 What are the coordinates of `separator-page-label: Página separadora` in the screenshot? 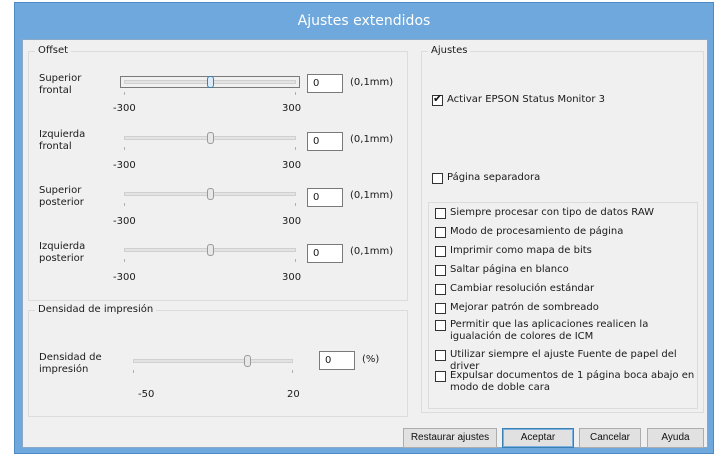 It's located at (494, 177).